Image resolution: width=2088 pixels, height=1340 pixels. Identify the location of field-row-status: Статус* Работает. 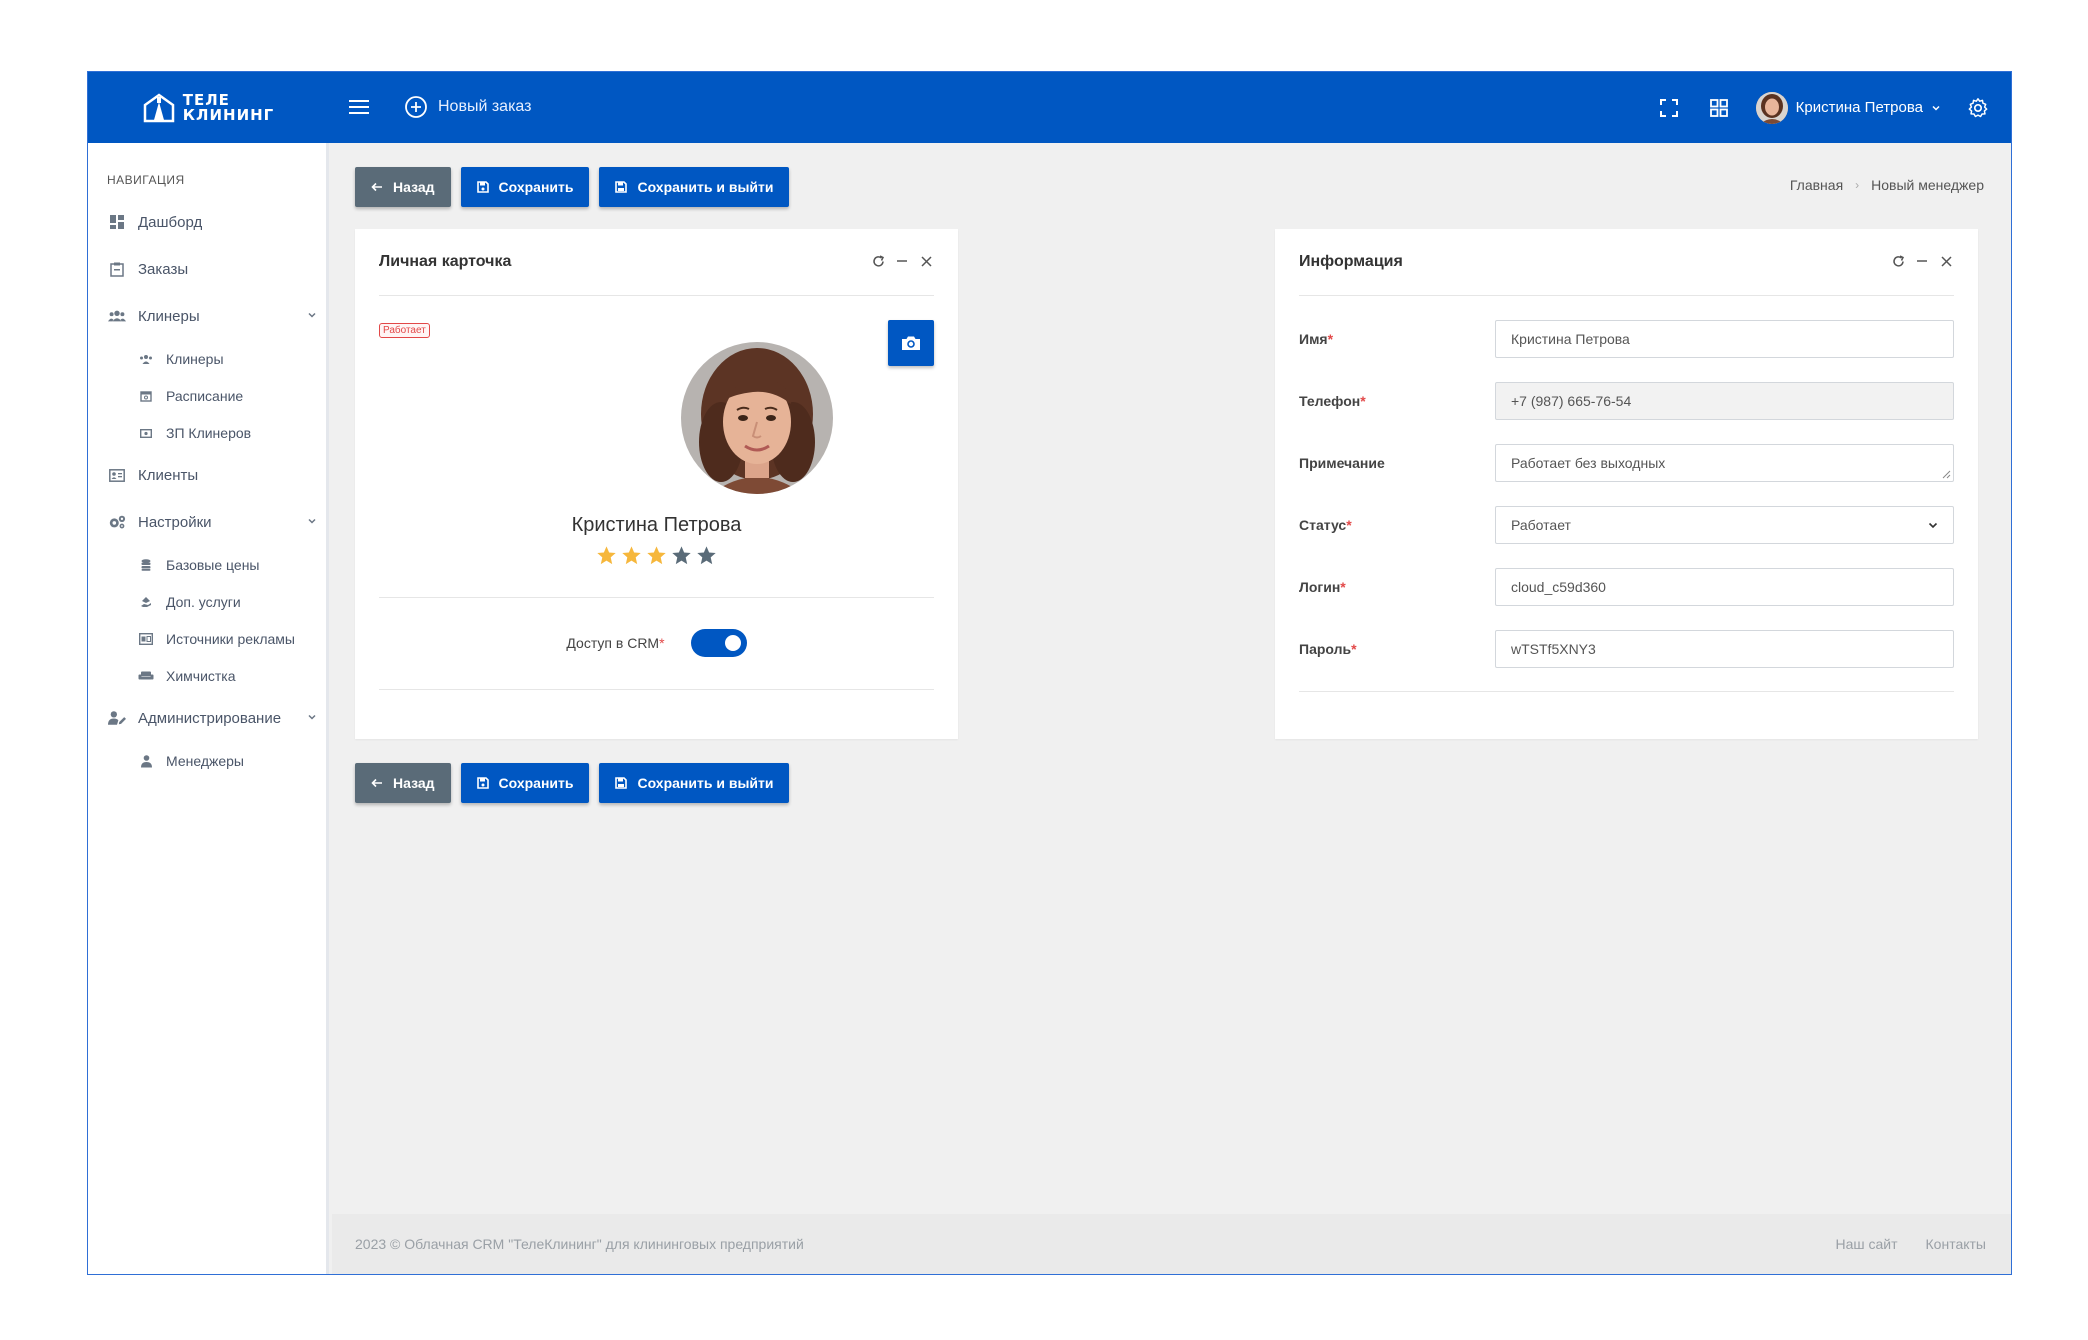
(1626, 525).